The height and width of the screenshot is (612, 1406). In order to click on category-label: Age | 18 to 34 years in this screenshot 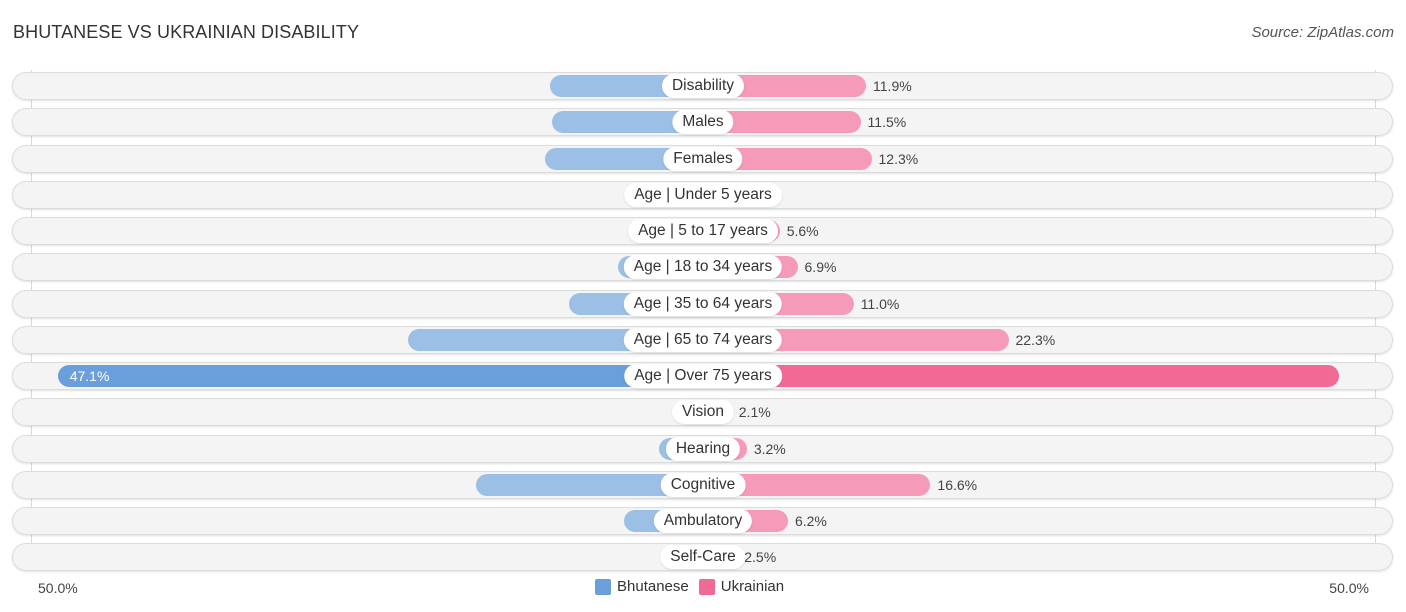, I will do `click(703, 267)`.